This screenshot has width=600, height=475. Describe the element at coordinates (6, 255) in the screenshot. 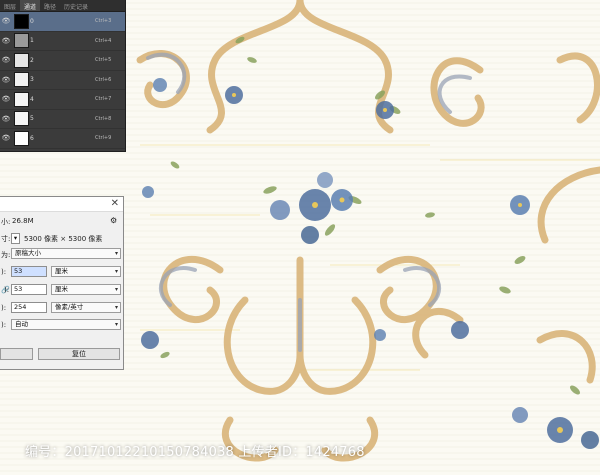

I see `fit-to-label: 为:` at that location.